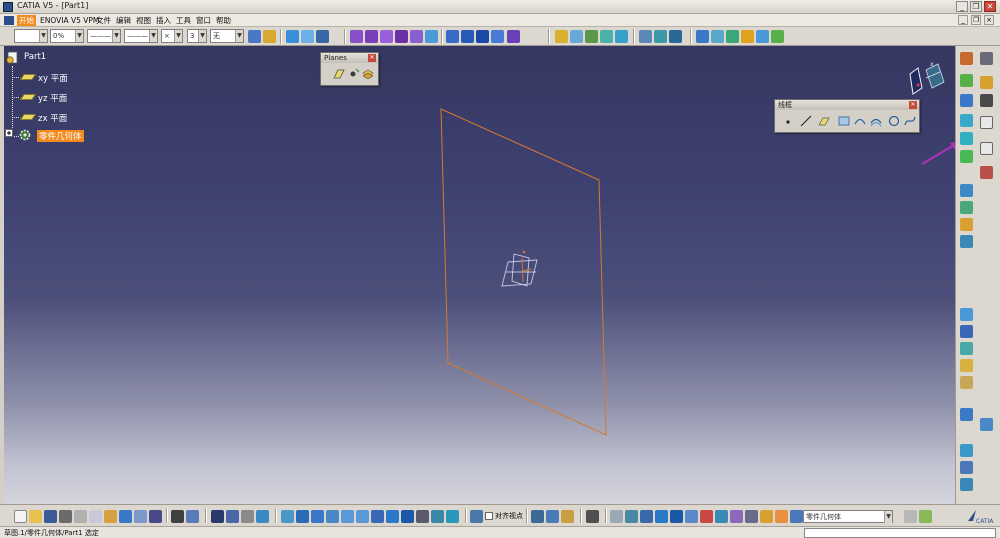 Image resolution: width=1000 pixels, height=538 pixels. What do you see at coordinates (927, 81) in the screenshot?
I see `compass-icon: x` at bounding box center [927, 81].